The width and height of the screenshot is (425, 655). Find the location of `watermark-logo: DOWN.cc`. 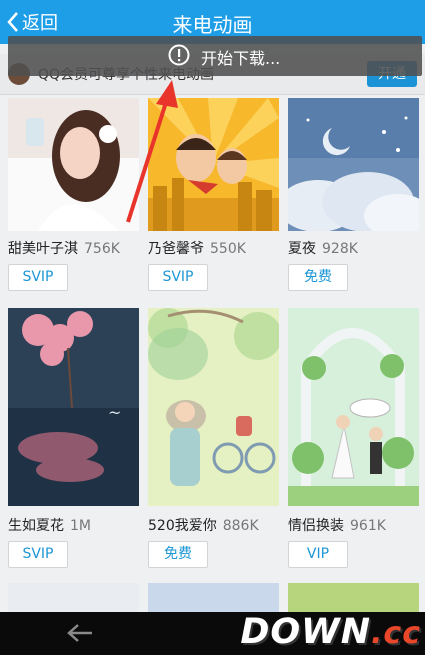

watermark-logo: DOWN.cc is located at coordinates (330, 633).